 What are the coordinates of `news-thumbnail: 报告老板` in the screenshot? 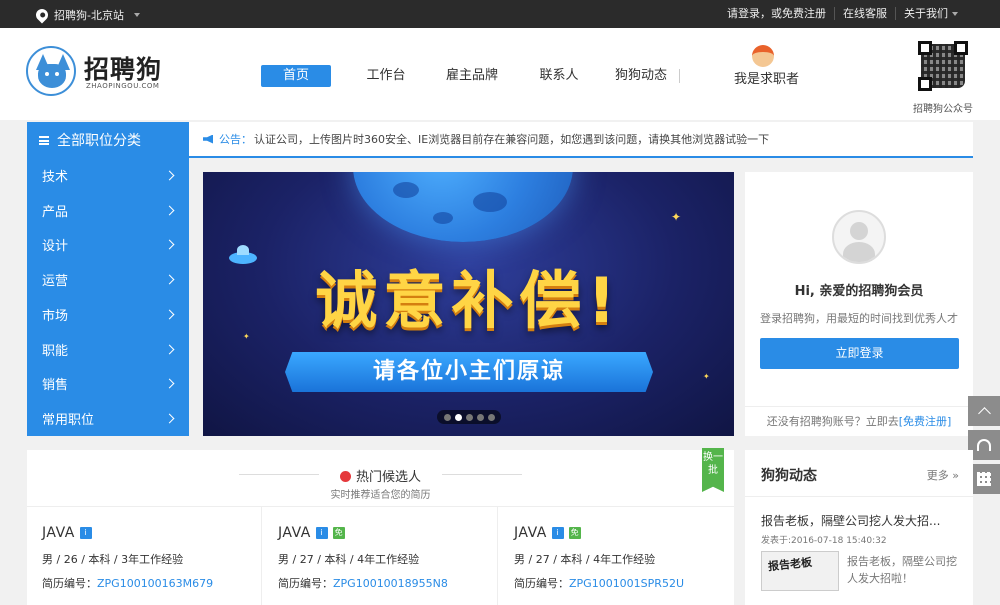 It's located at (800, 571).